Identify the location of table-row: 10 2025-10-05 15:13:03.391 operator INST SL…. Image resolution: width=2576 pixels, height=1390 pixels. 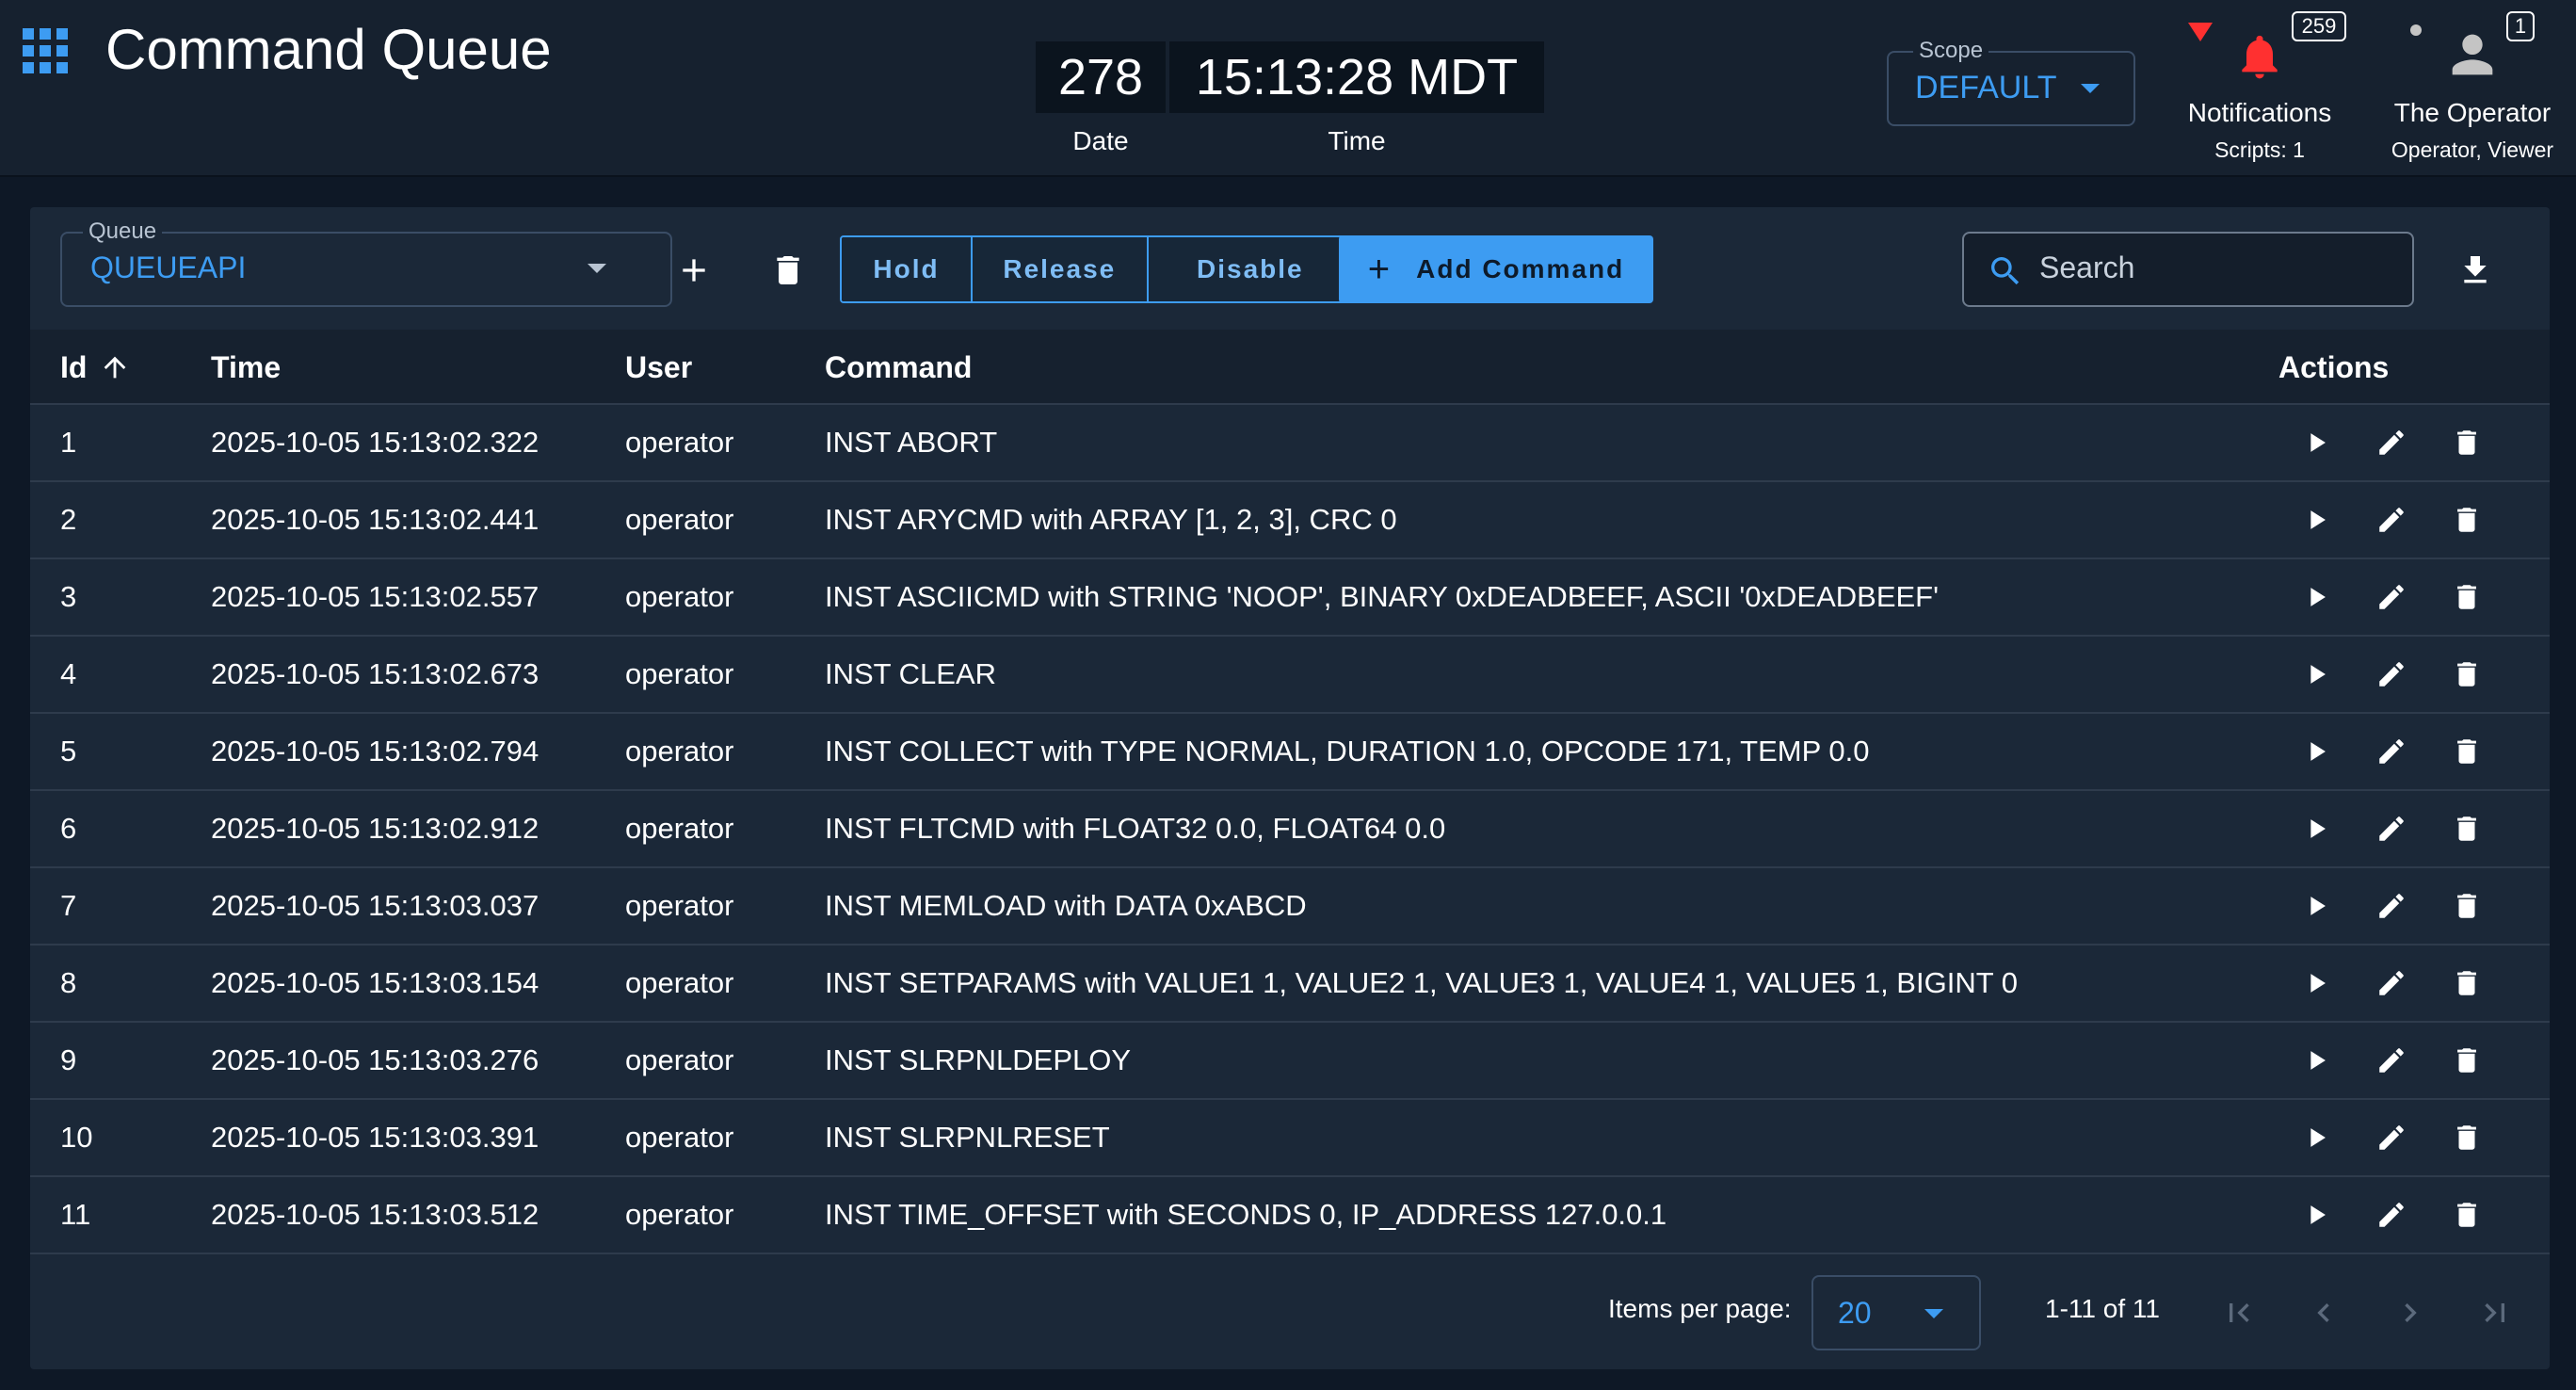
(1290, 1138).